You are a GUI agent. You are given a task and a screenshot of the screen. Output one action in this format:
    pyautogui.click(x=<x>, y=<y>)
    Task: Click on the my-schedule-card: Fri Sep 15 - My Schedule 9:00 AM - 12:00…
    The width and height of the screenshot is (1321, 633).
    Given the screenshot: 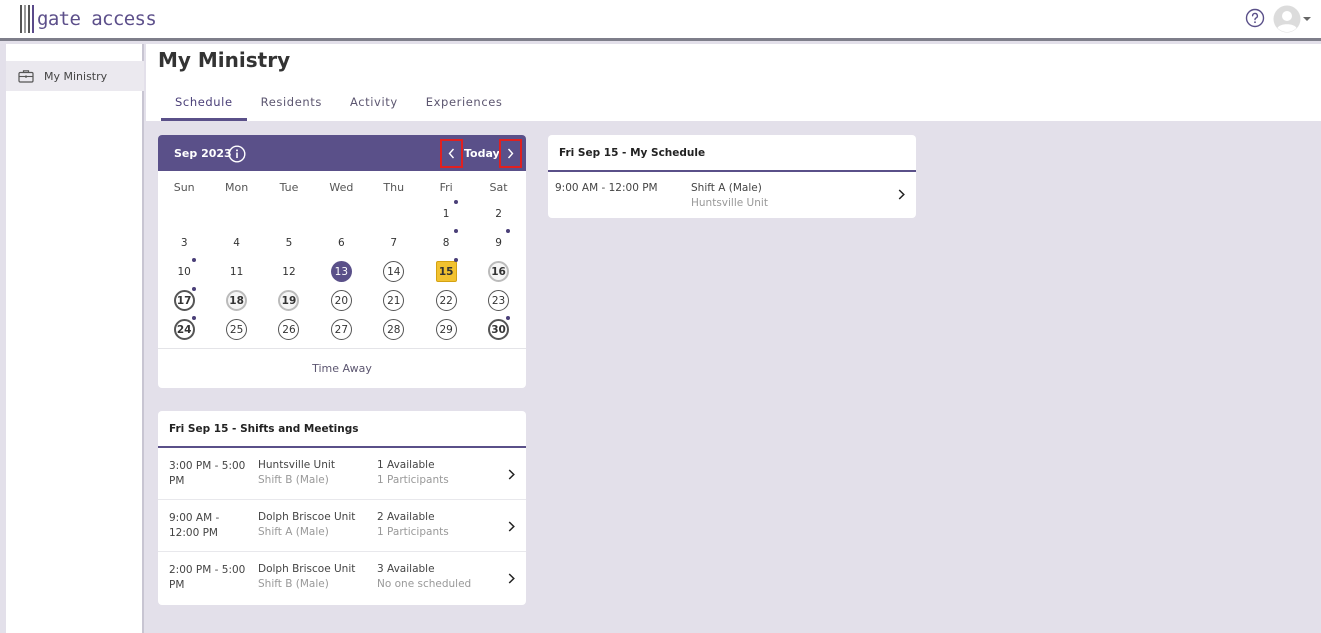 What is the action you would take?
    pyautogui.click(x=732, y=176)
    